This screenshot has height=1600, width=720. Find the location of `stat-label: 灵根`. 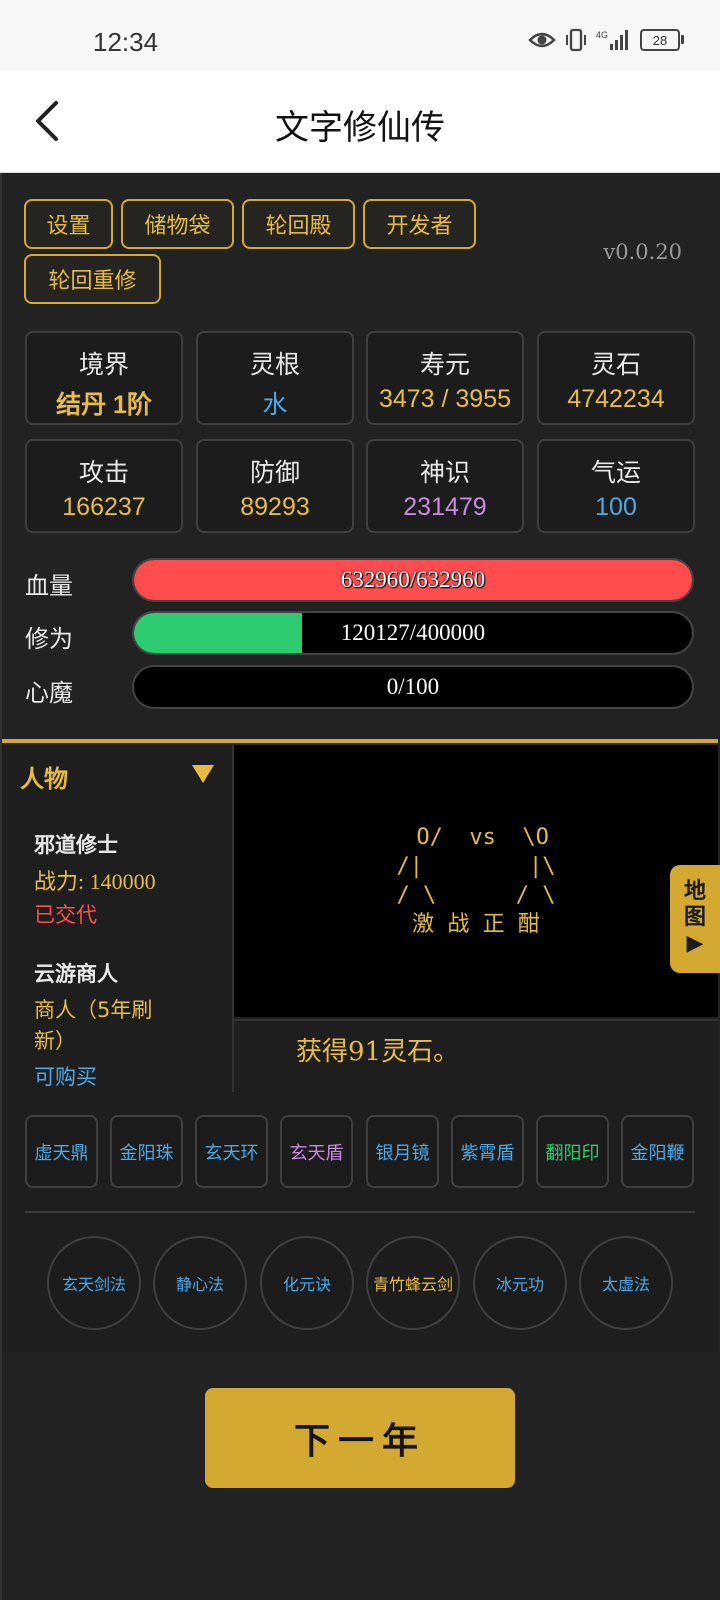

stat-label: 灵根 is located at coordinates (274, 364).